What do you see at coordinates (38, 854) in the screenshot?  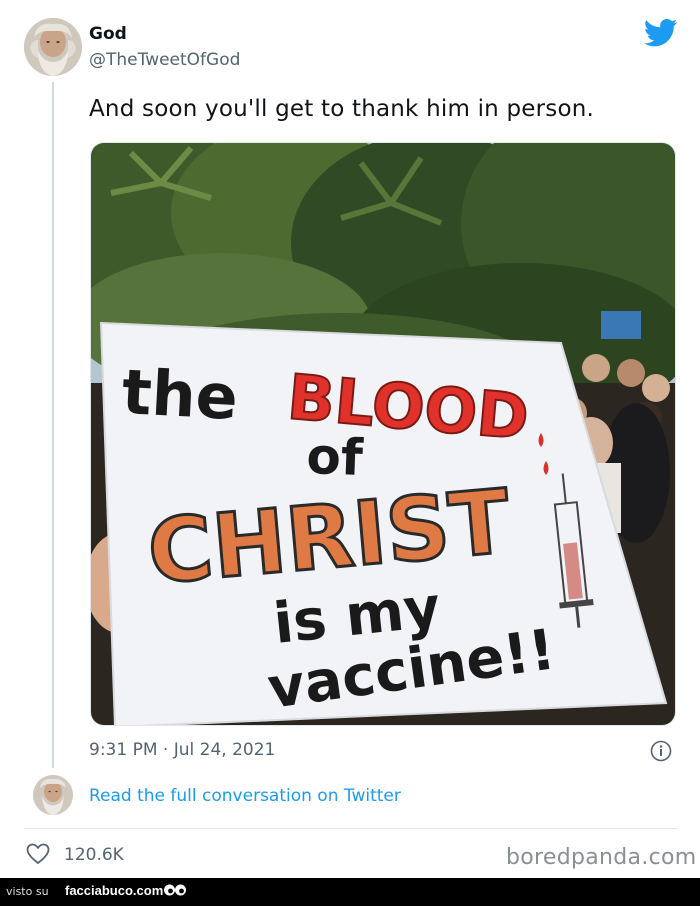 I see `heart-icon` at bounding box center [38, 854].